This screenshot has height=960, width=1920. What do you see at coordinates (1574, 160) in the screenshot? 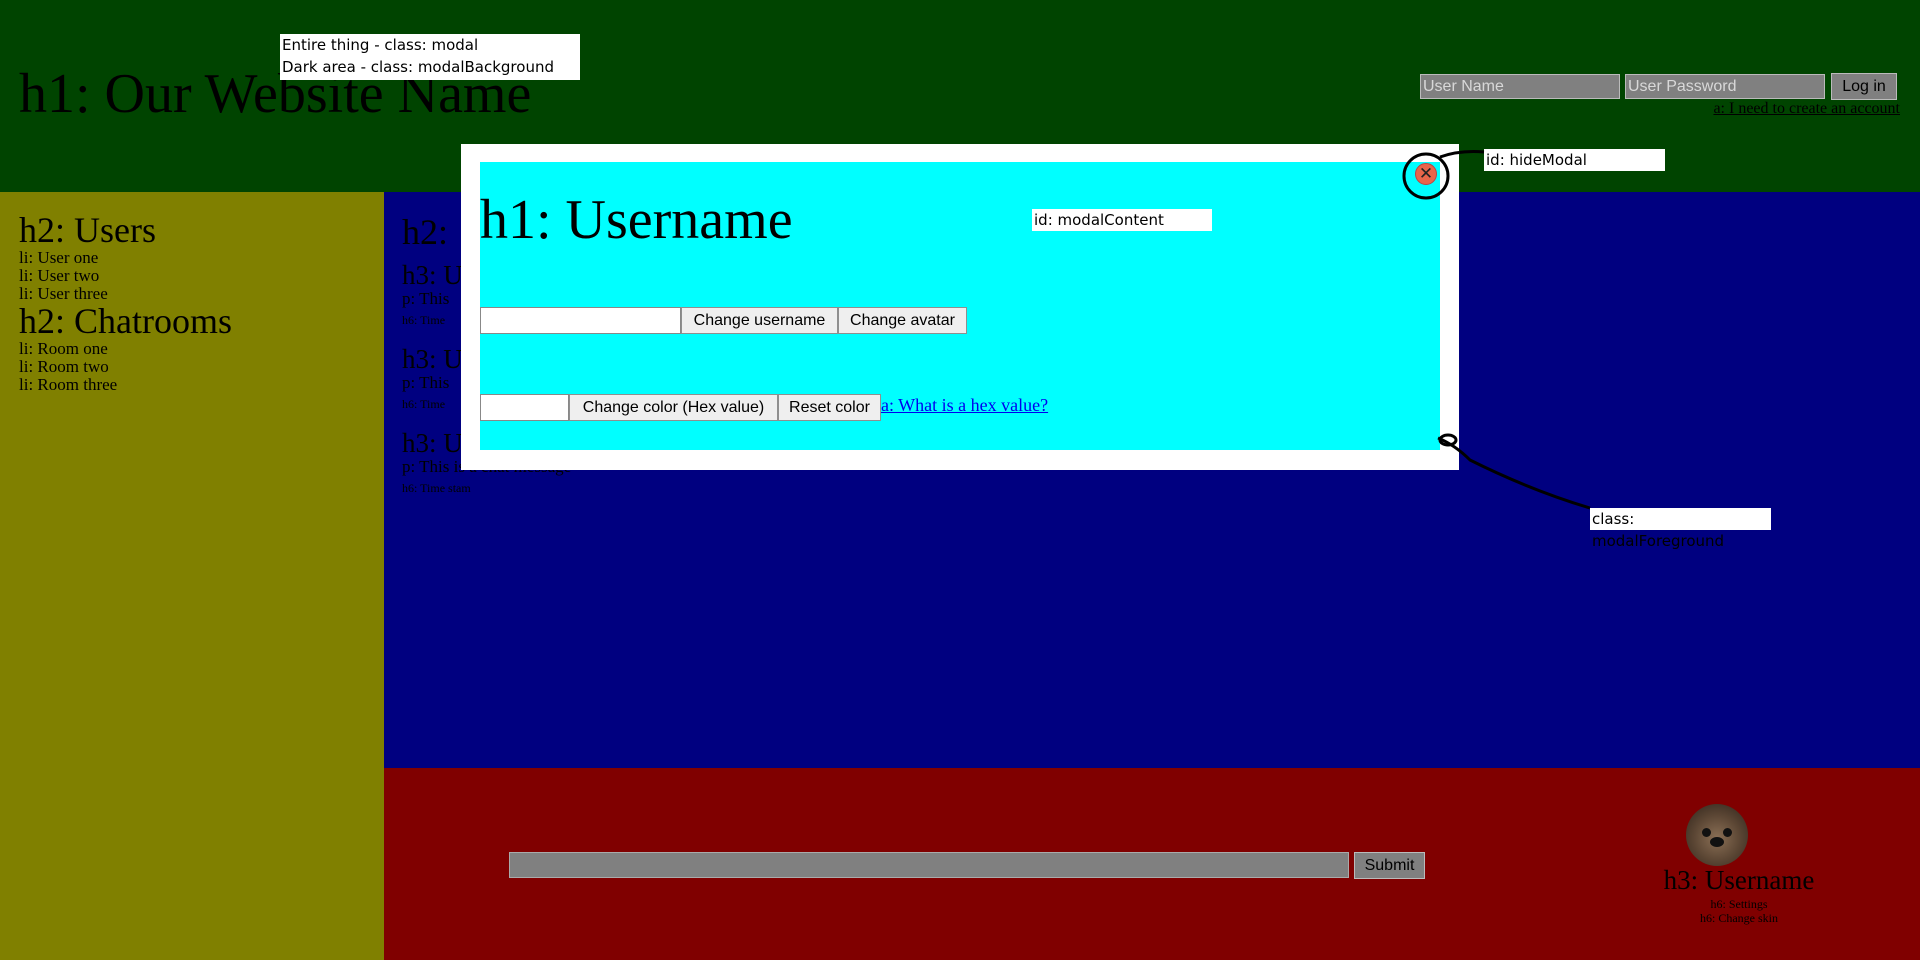
I see `hide-modal-note: id: hideModal` at bounding box center [1574, 160].